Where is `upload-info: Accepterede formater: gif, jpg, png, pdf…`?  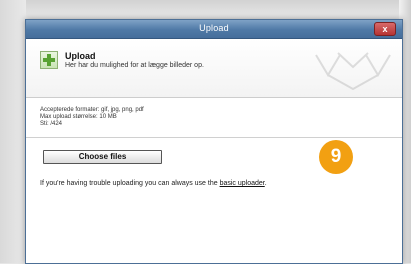
upload-info: Accepterede formater: gif, jpg, png, pdf… is located at coordinates (92, 117).